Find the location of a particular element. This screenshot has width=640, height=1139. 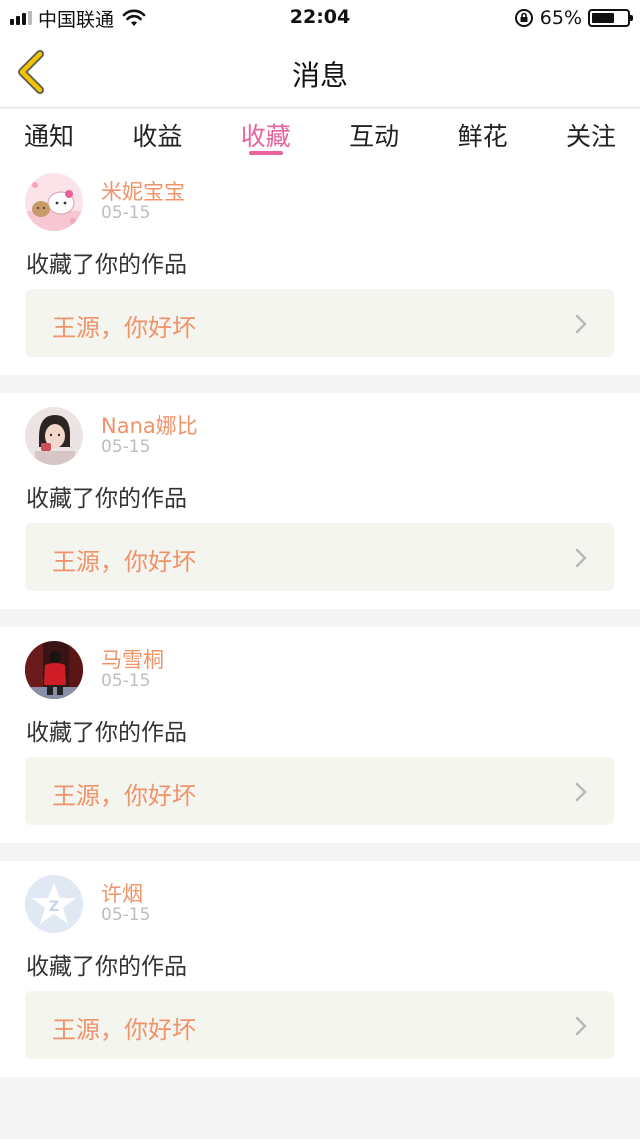

tab-label: 收藏 is located at coordinates (265, 136).